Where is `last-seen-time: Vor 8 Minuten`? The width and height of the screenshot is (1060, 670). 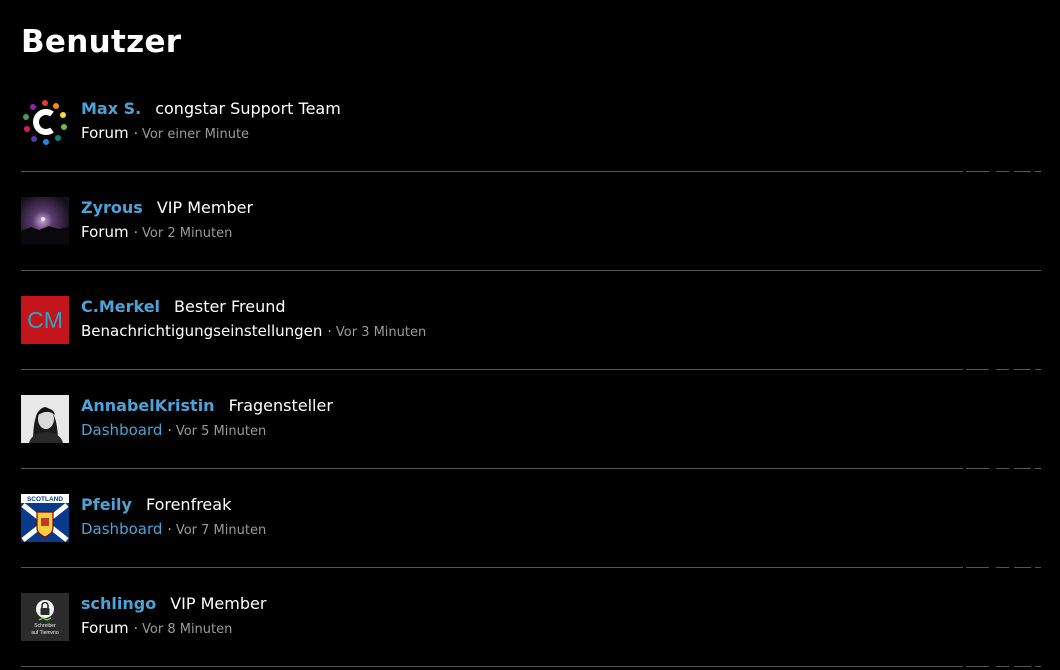 last-seen-time: Vor 8 Minuten is located at coordinates (187, 629).